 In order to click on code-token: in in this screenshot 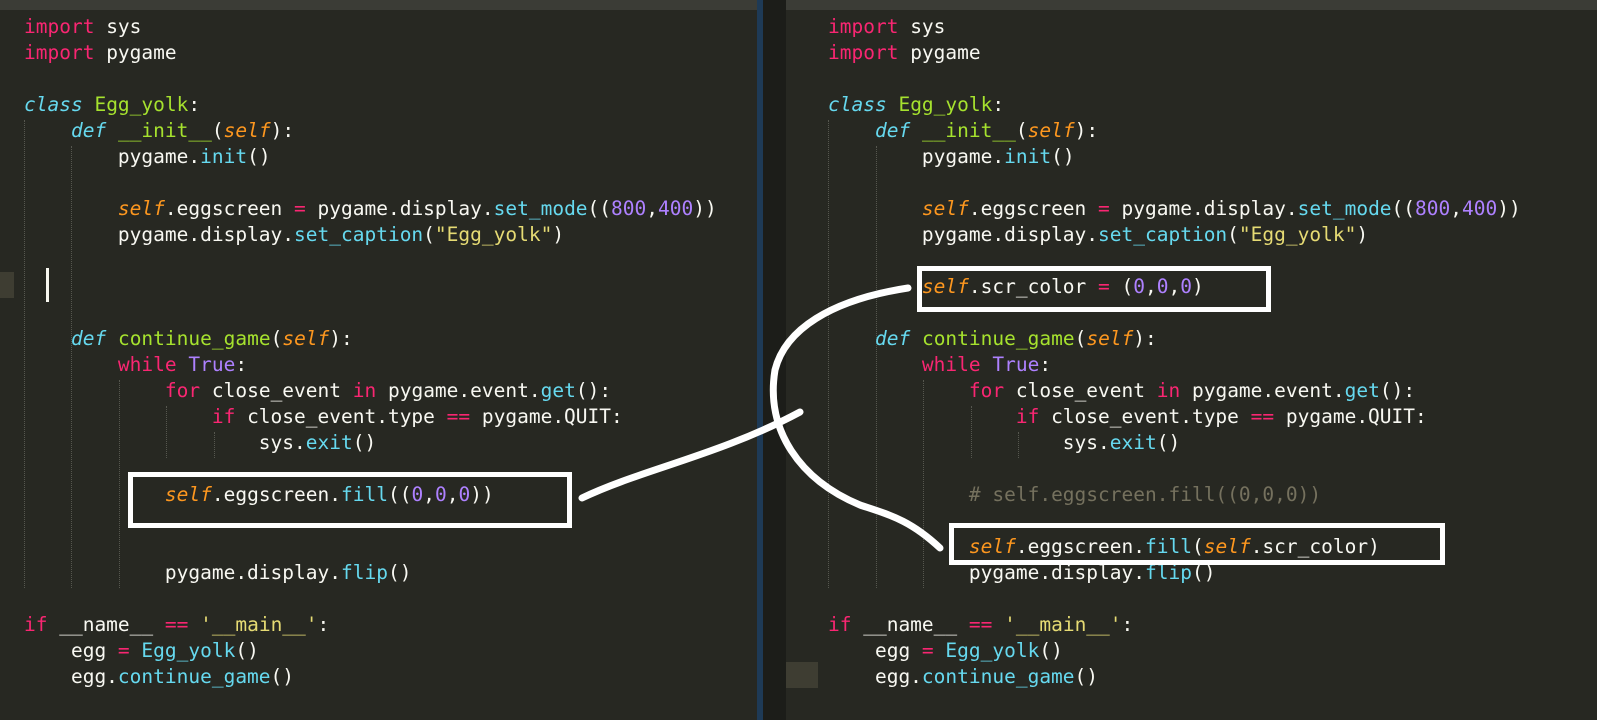, I will do `click(364, 390)`.